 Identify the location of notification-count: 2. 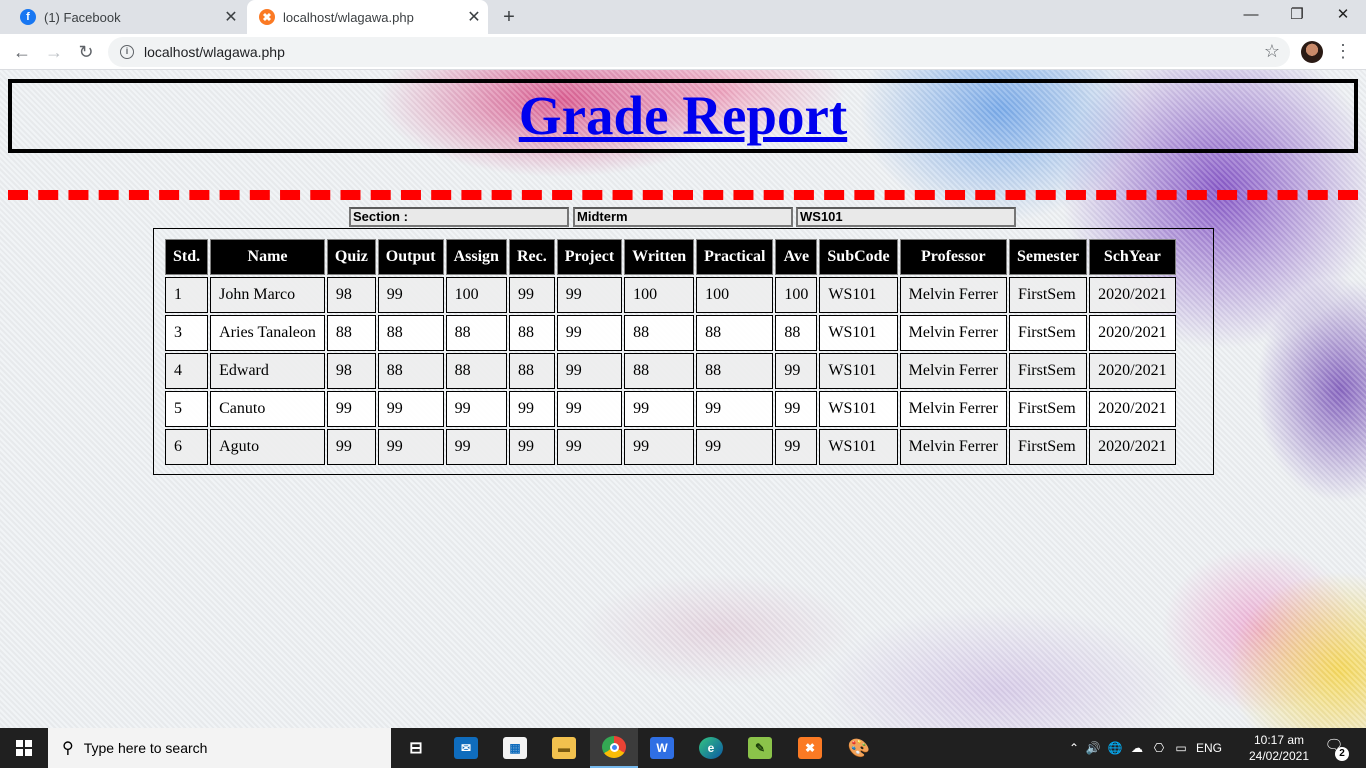
(1342, 754).